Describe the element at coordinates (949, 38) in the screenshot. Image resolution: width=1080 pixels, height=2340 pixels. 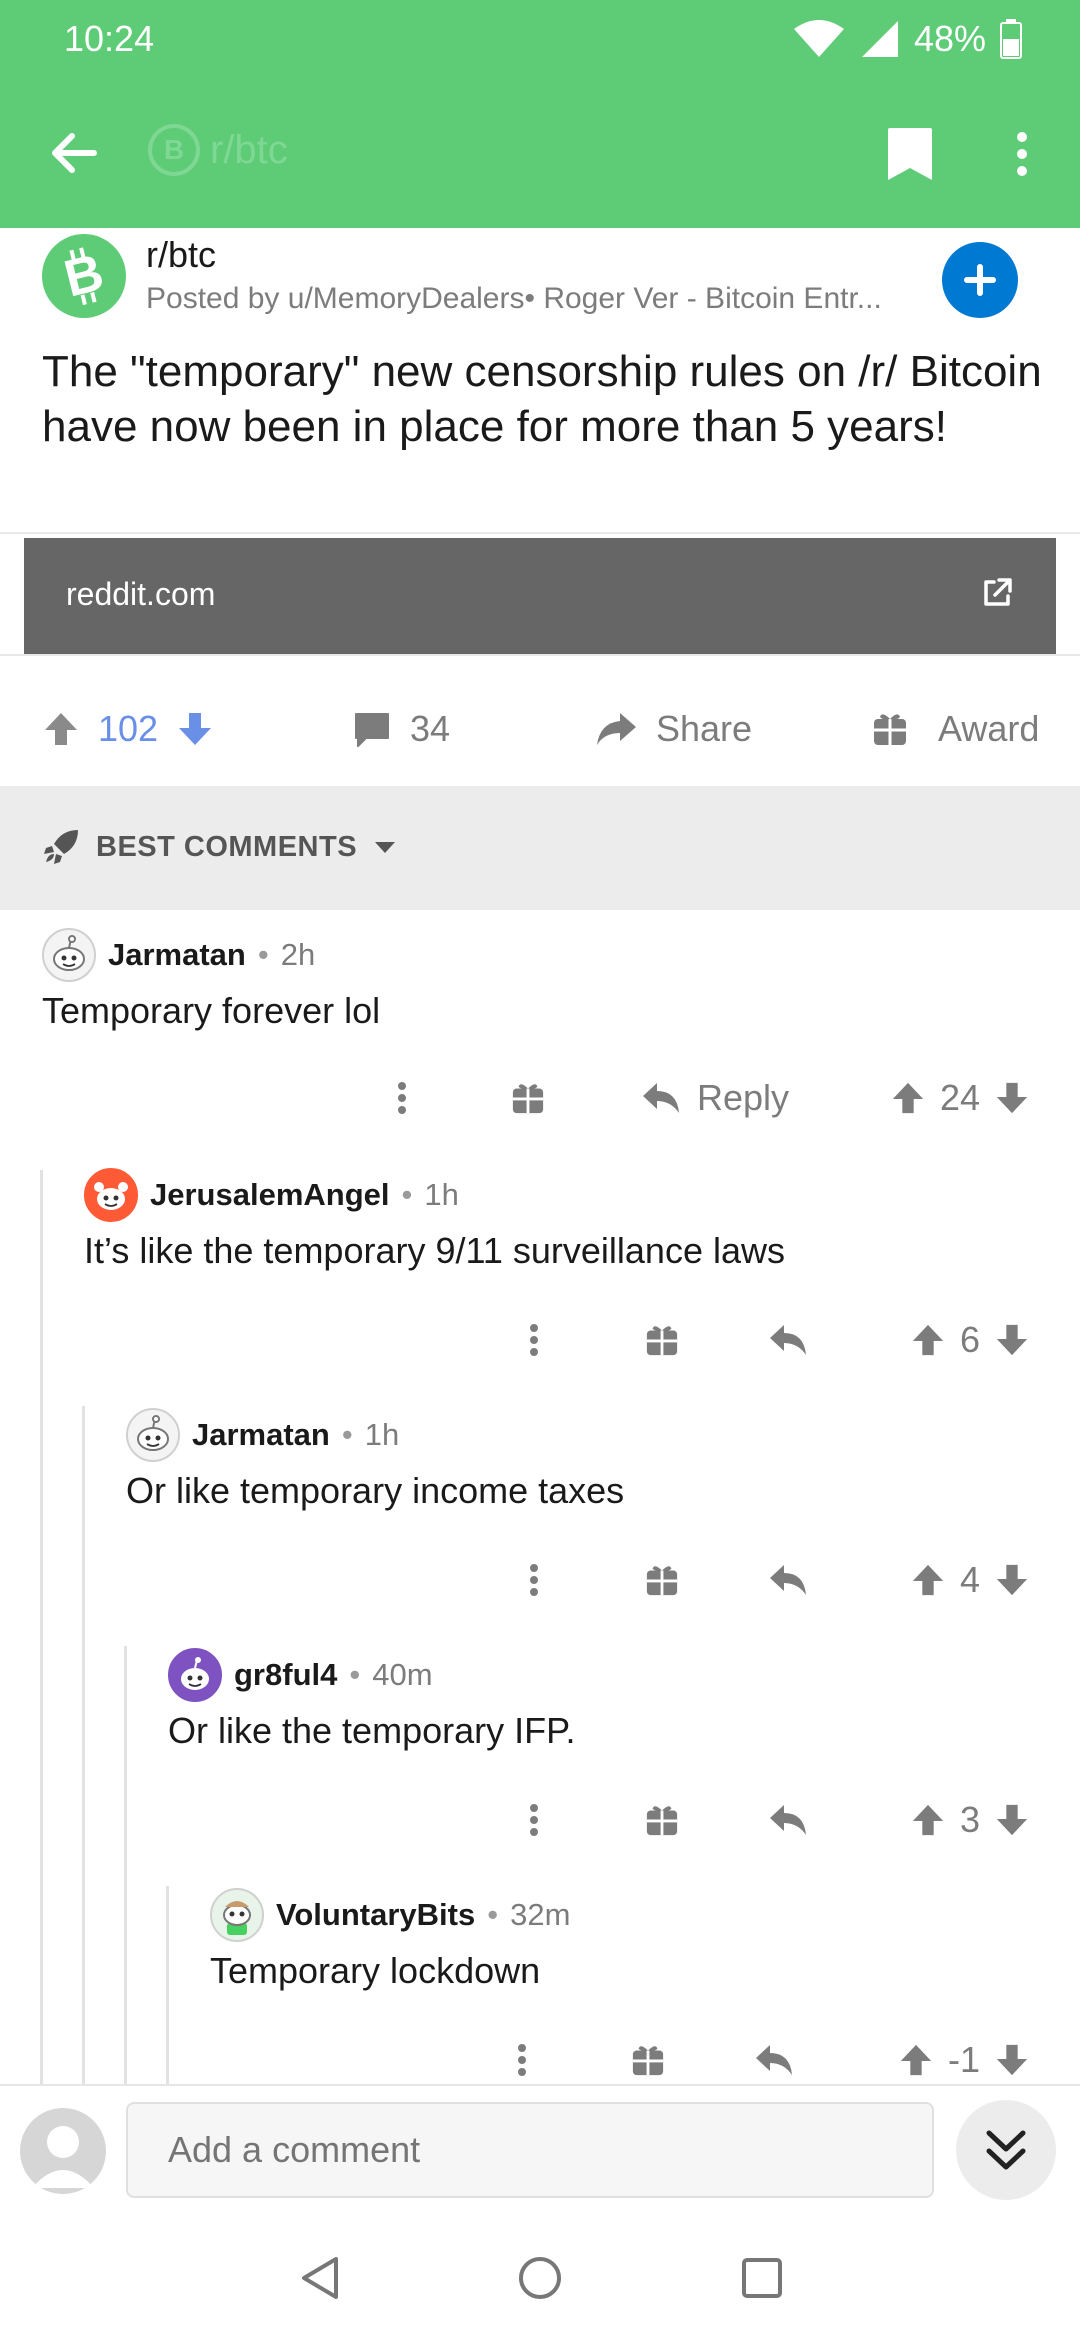
I see `battery-percent: 48%` at that location.